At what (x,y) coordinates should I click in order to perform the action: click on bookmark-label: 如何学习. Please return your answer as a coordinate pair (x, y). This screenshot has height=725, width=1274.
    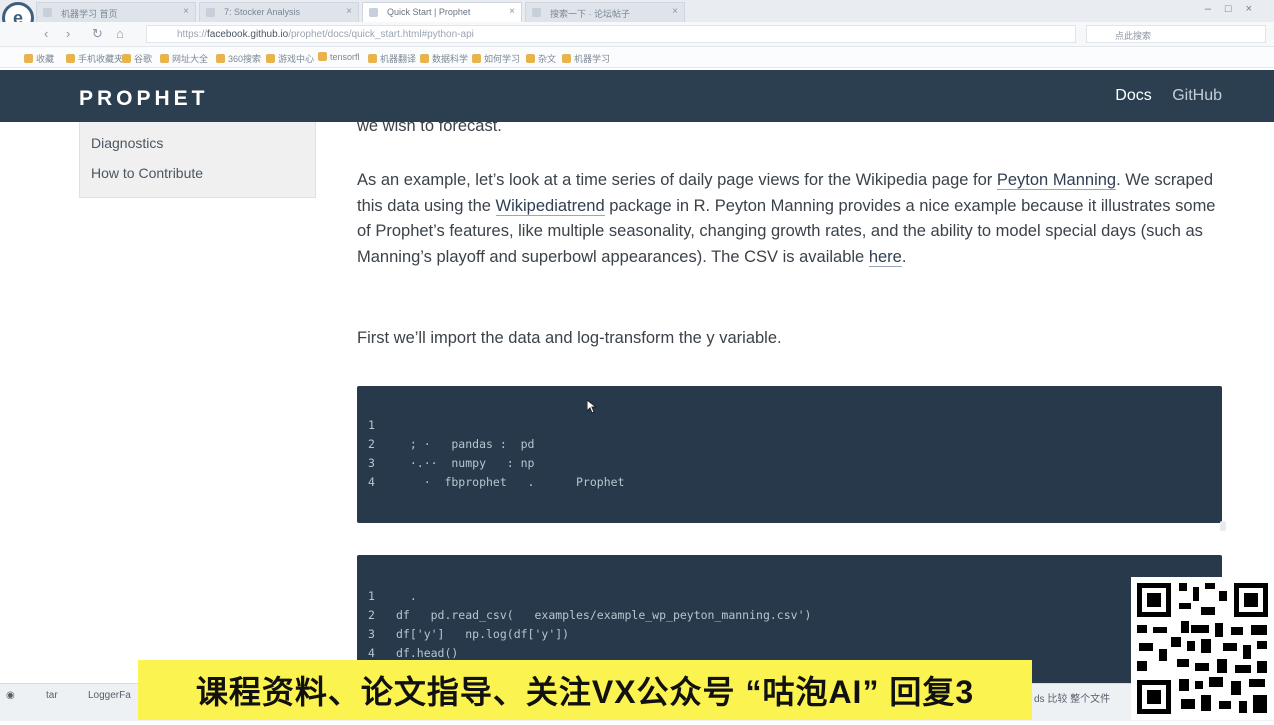
    Looking at the image, I should click on (502, 59).